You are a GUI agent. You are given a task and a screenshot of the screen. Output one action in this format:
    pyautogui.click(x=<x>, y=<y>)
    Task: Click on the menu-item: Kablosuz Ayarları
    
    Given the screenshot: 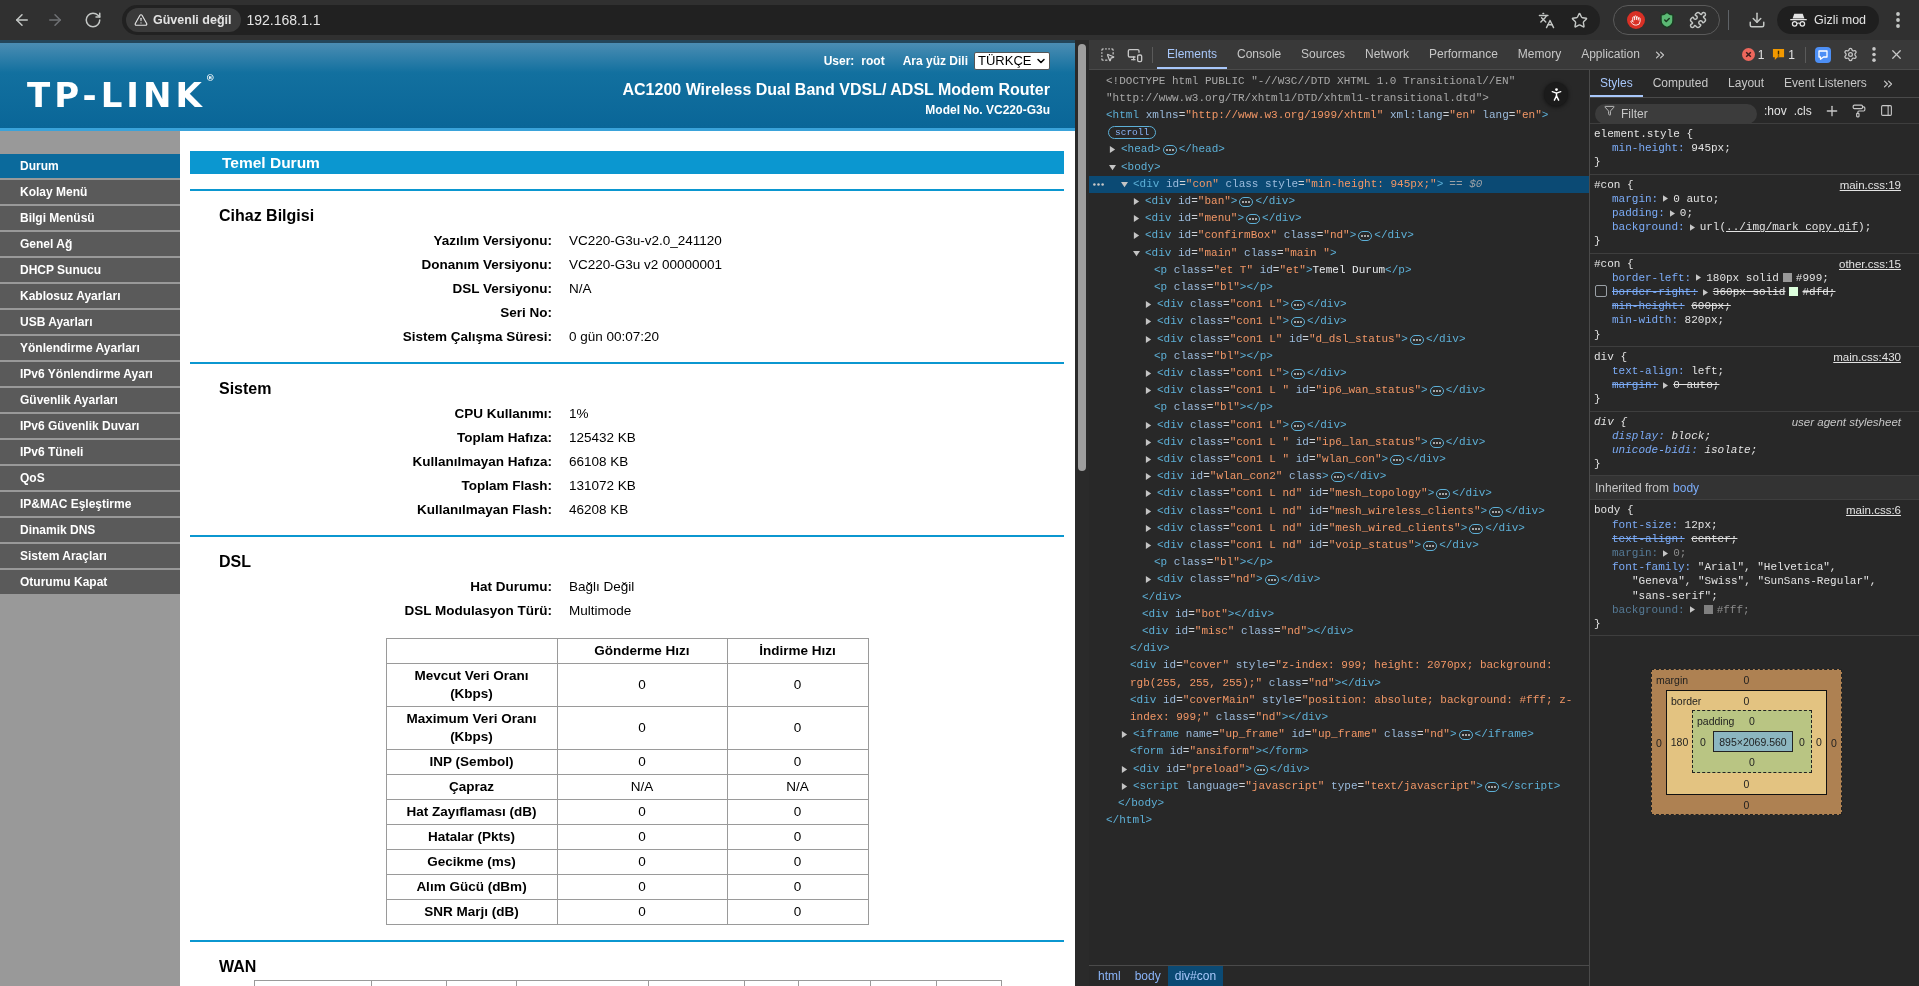 What is the action you would take?
    pyautogui.click(x=90, y=296)
    